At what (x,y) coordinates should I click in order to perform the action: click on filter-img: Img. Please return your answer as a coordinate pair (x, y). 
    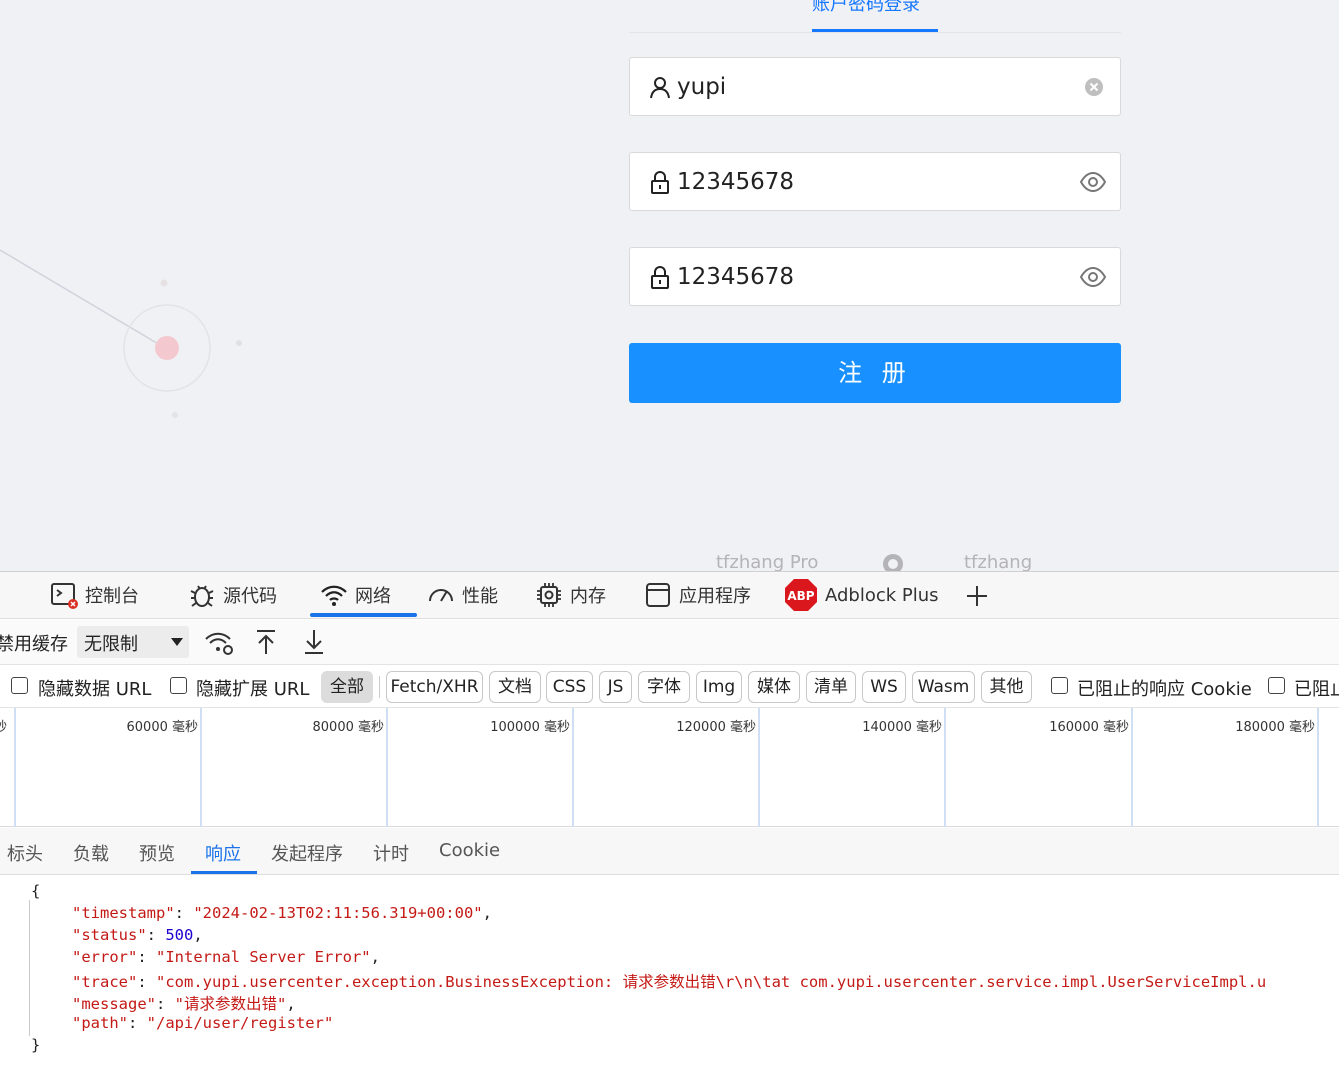
    Looking at the image, I should click on (719, 687).